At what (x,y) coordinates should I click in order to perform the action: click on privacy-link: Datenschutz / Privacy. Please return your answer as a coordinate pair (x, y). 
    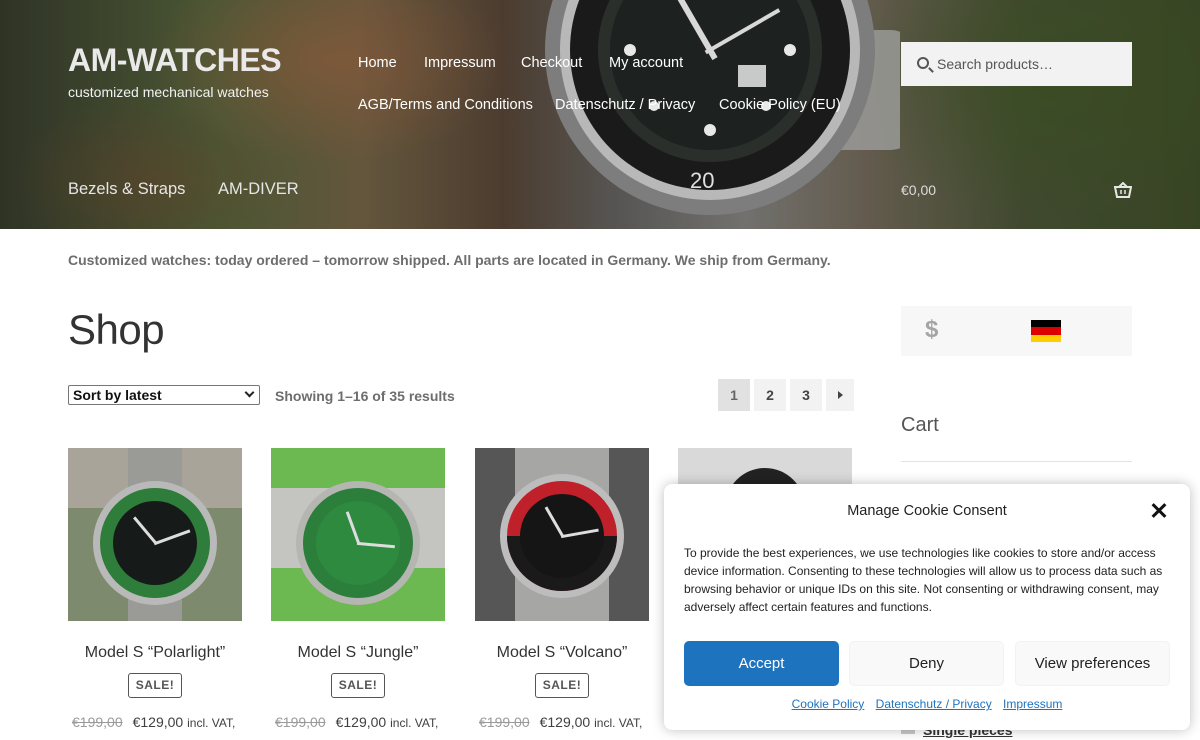
    Looking at the image, I should click on (934, 704).